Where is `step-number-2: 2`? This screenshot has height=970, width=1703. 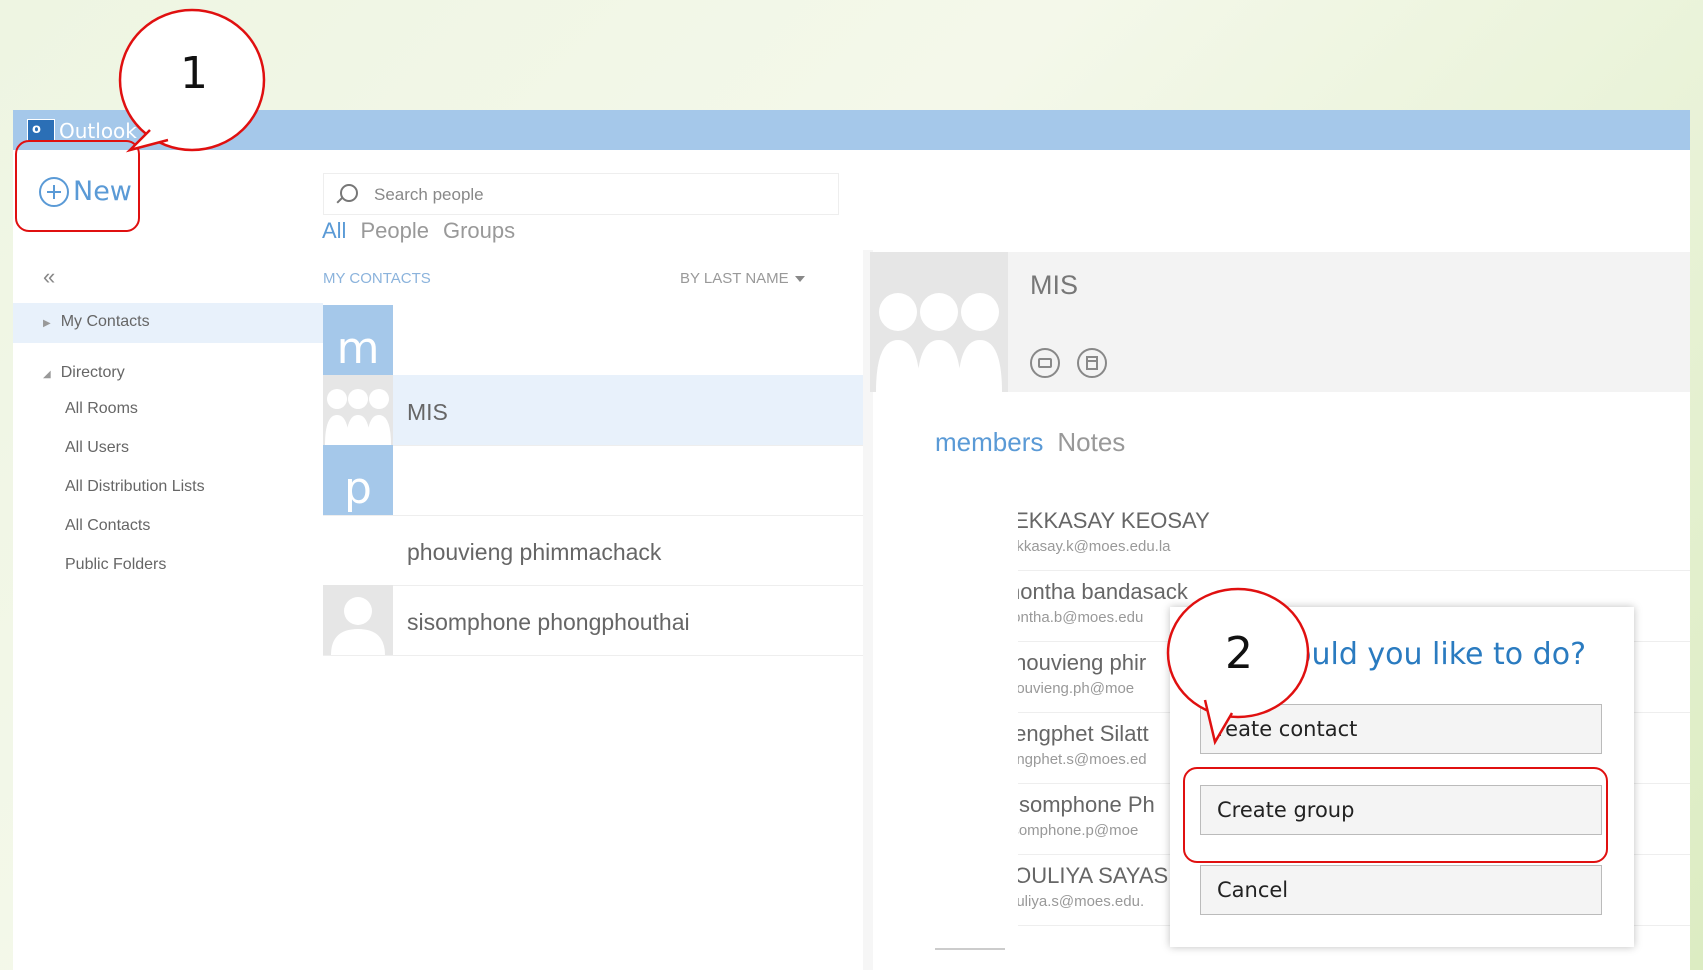
step-number-2: 2 is located at coordinates (1239, 653).